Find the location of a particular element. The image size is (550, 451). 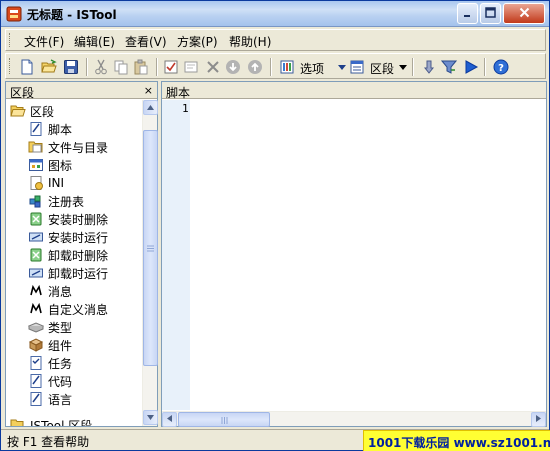

scroll-down-button is located at coordinates (150, 417).